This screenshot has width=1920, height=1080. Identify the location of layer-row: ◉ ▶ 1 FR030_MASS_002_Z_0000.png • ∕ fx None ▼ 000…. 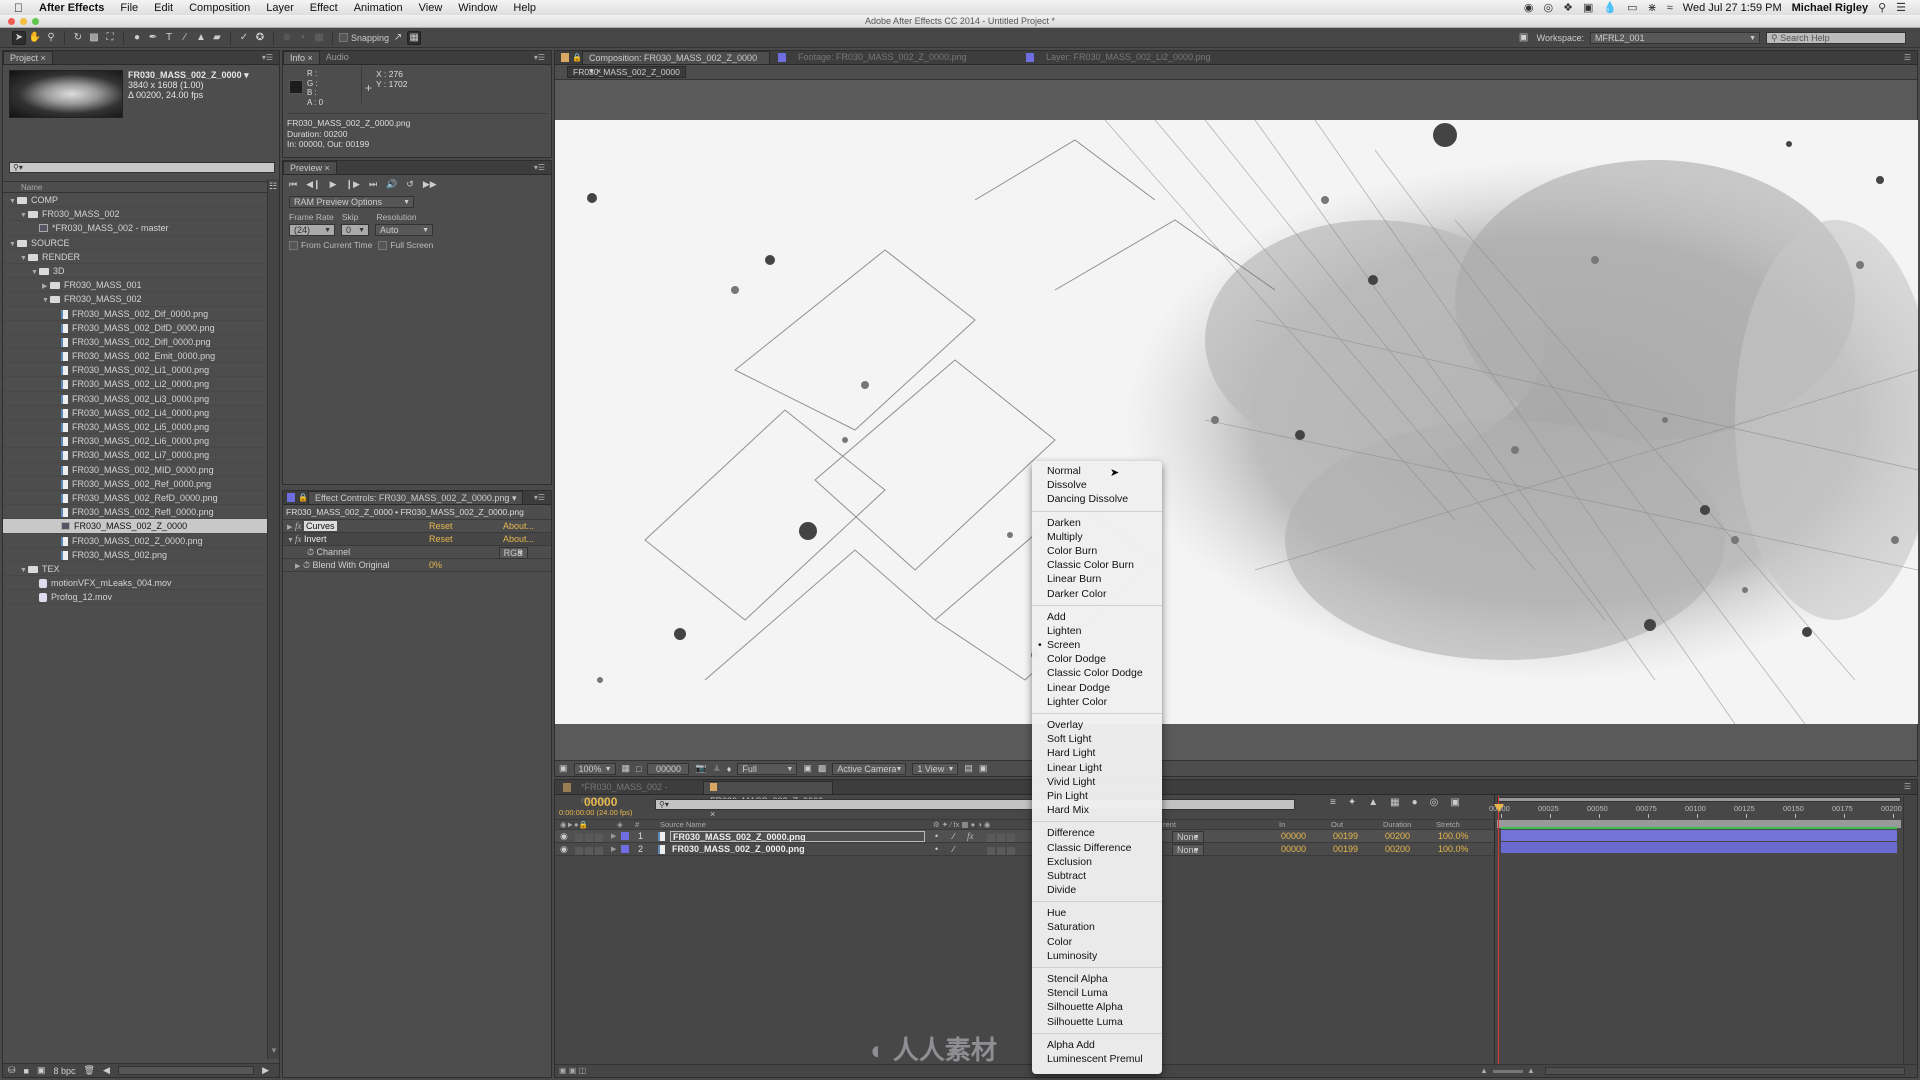
(1025, 836).